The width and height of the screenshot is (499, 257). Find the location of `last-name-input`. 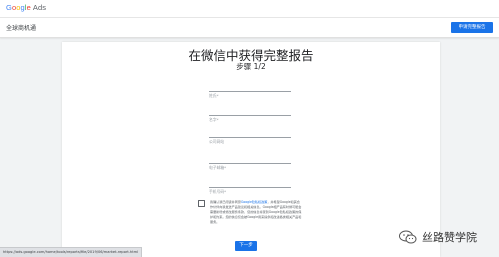

last-name-input is located at coordinates (250, 95).